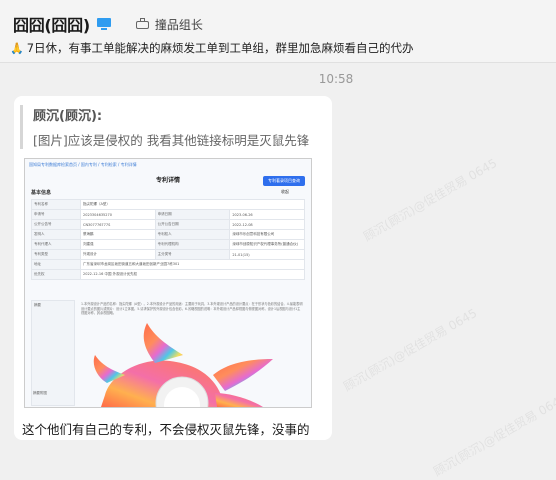  What do you see at coordinates (118, 234) in the screenshot?
I see `patent-field-value: 蔡海鹏` at bounding box center [118, 234].